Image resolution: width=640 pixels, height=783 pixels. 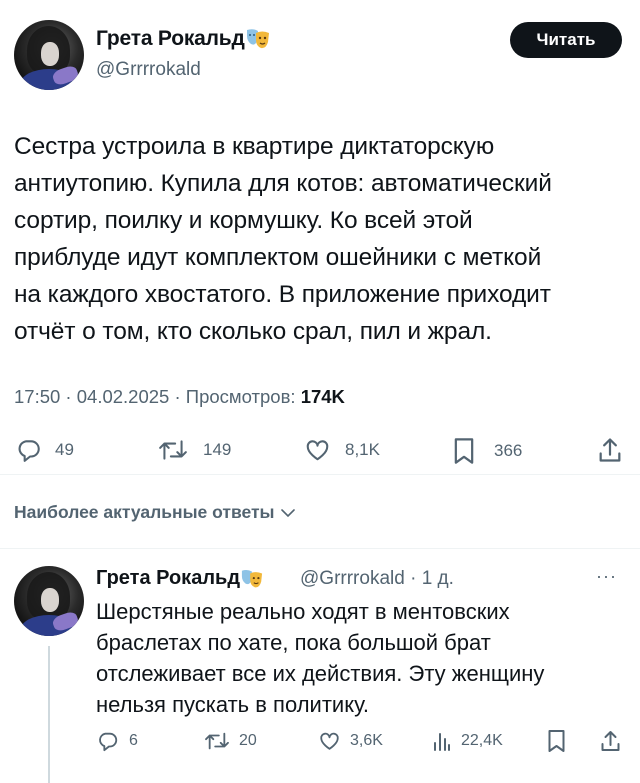 What do you see at coordinates (64, 449) in the screenshot?
I see `reply-count: 49` at bounding box center [64, 449].